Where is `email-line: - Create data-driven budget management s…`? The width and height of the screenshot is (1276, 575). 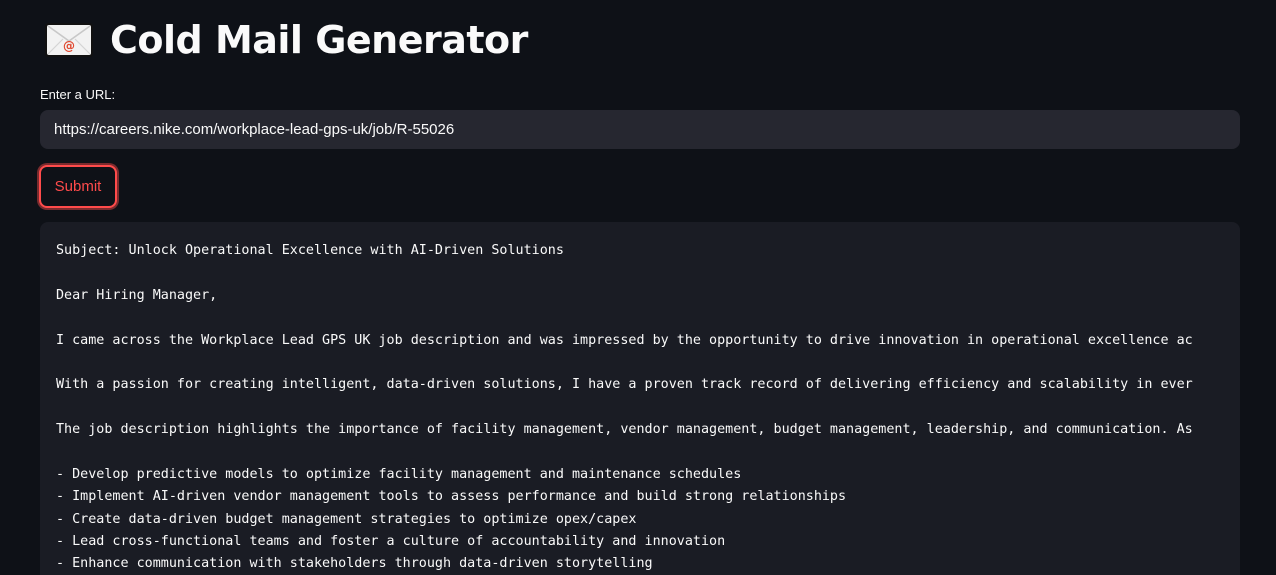
email-line: - Create data-driven budget management s… is located at coordinates (346, 519).